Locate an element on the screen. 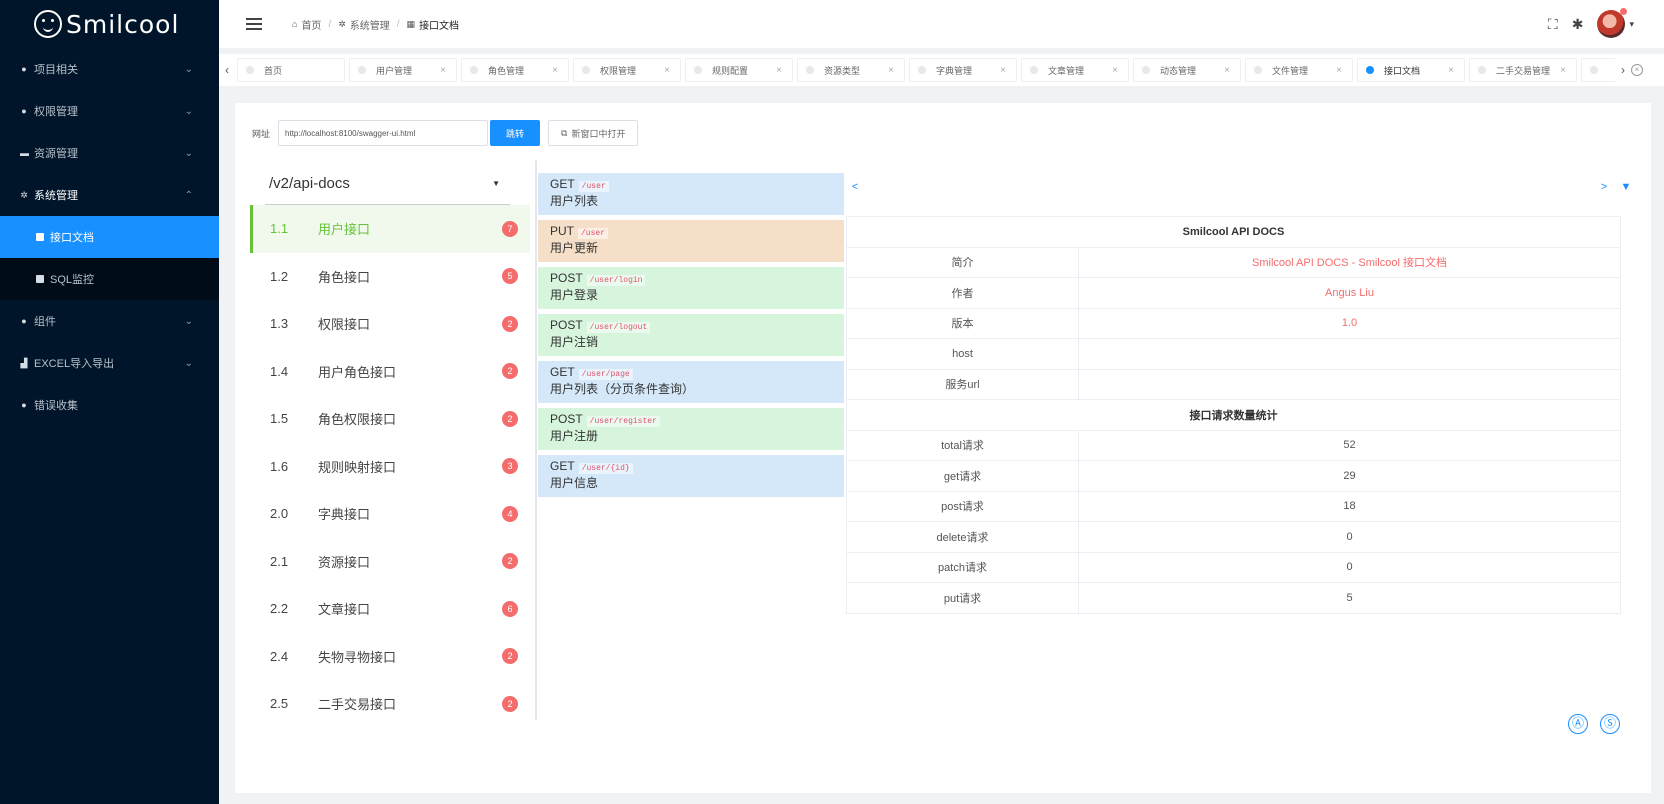 This screenshot has height=804, width=1664. sidebar-item: ✲ 系统管理 ⌃ is located at coordinates (109, 195).